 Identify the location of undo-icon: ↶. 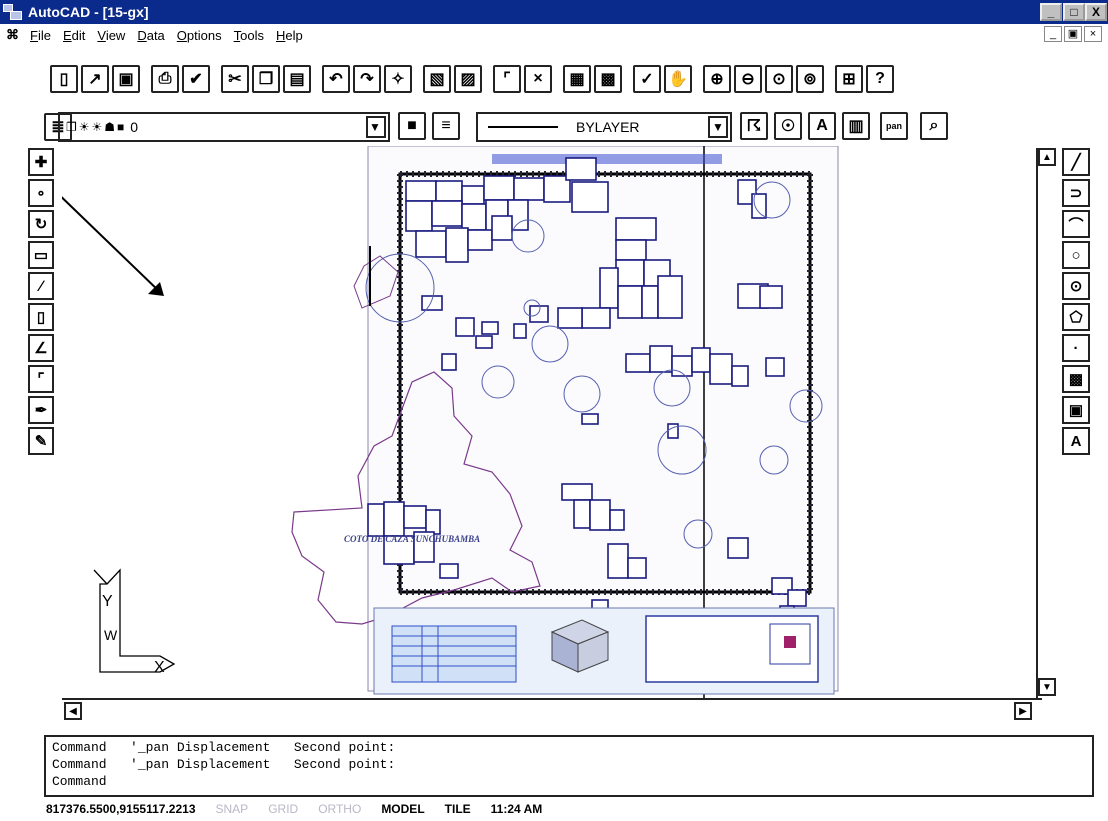
(336, 79).